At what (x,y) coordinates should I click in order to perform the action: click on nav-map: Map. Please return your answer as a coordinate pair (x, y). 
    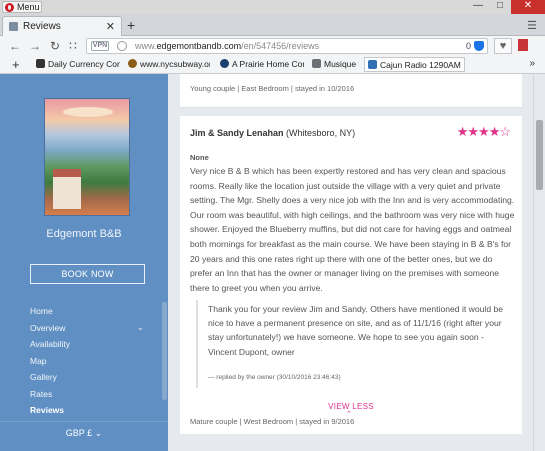
    Looking at the image, I should click on (90, 364).